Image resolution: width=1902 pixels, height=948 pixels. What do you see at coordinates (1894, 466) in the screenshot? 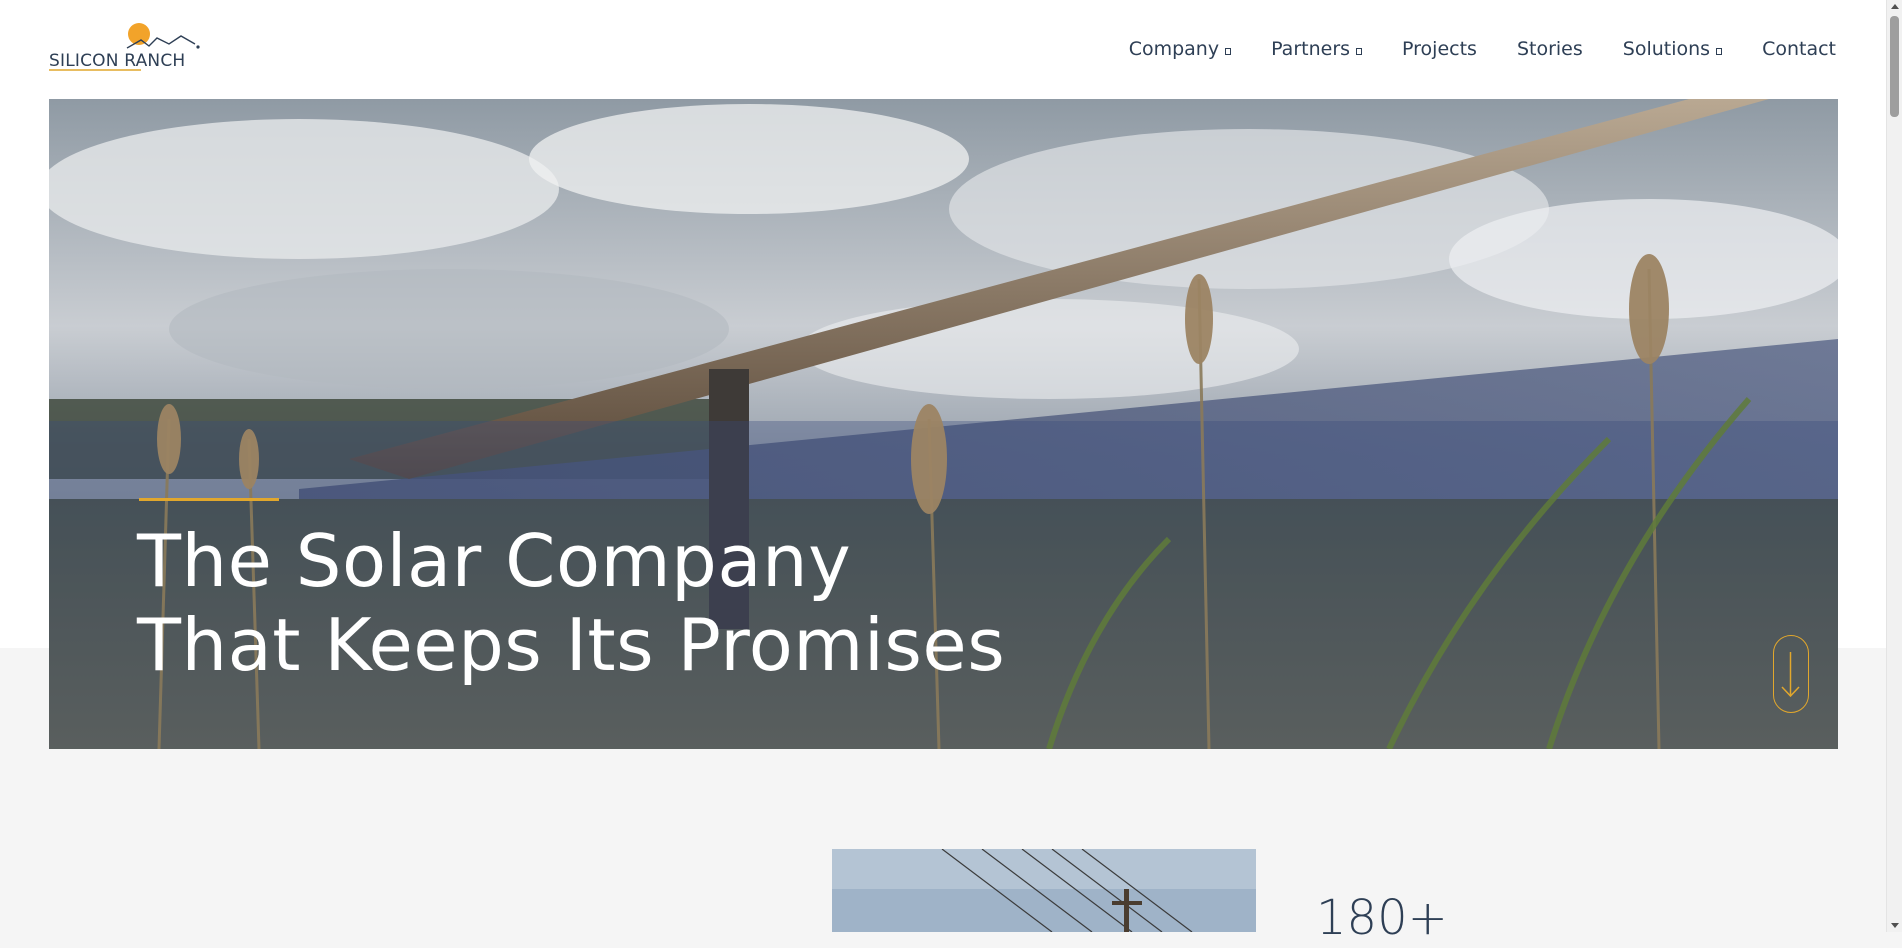
I see `page-scrollbar` at bounding box center [1894, 466].